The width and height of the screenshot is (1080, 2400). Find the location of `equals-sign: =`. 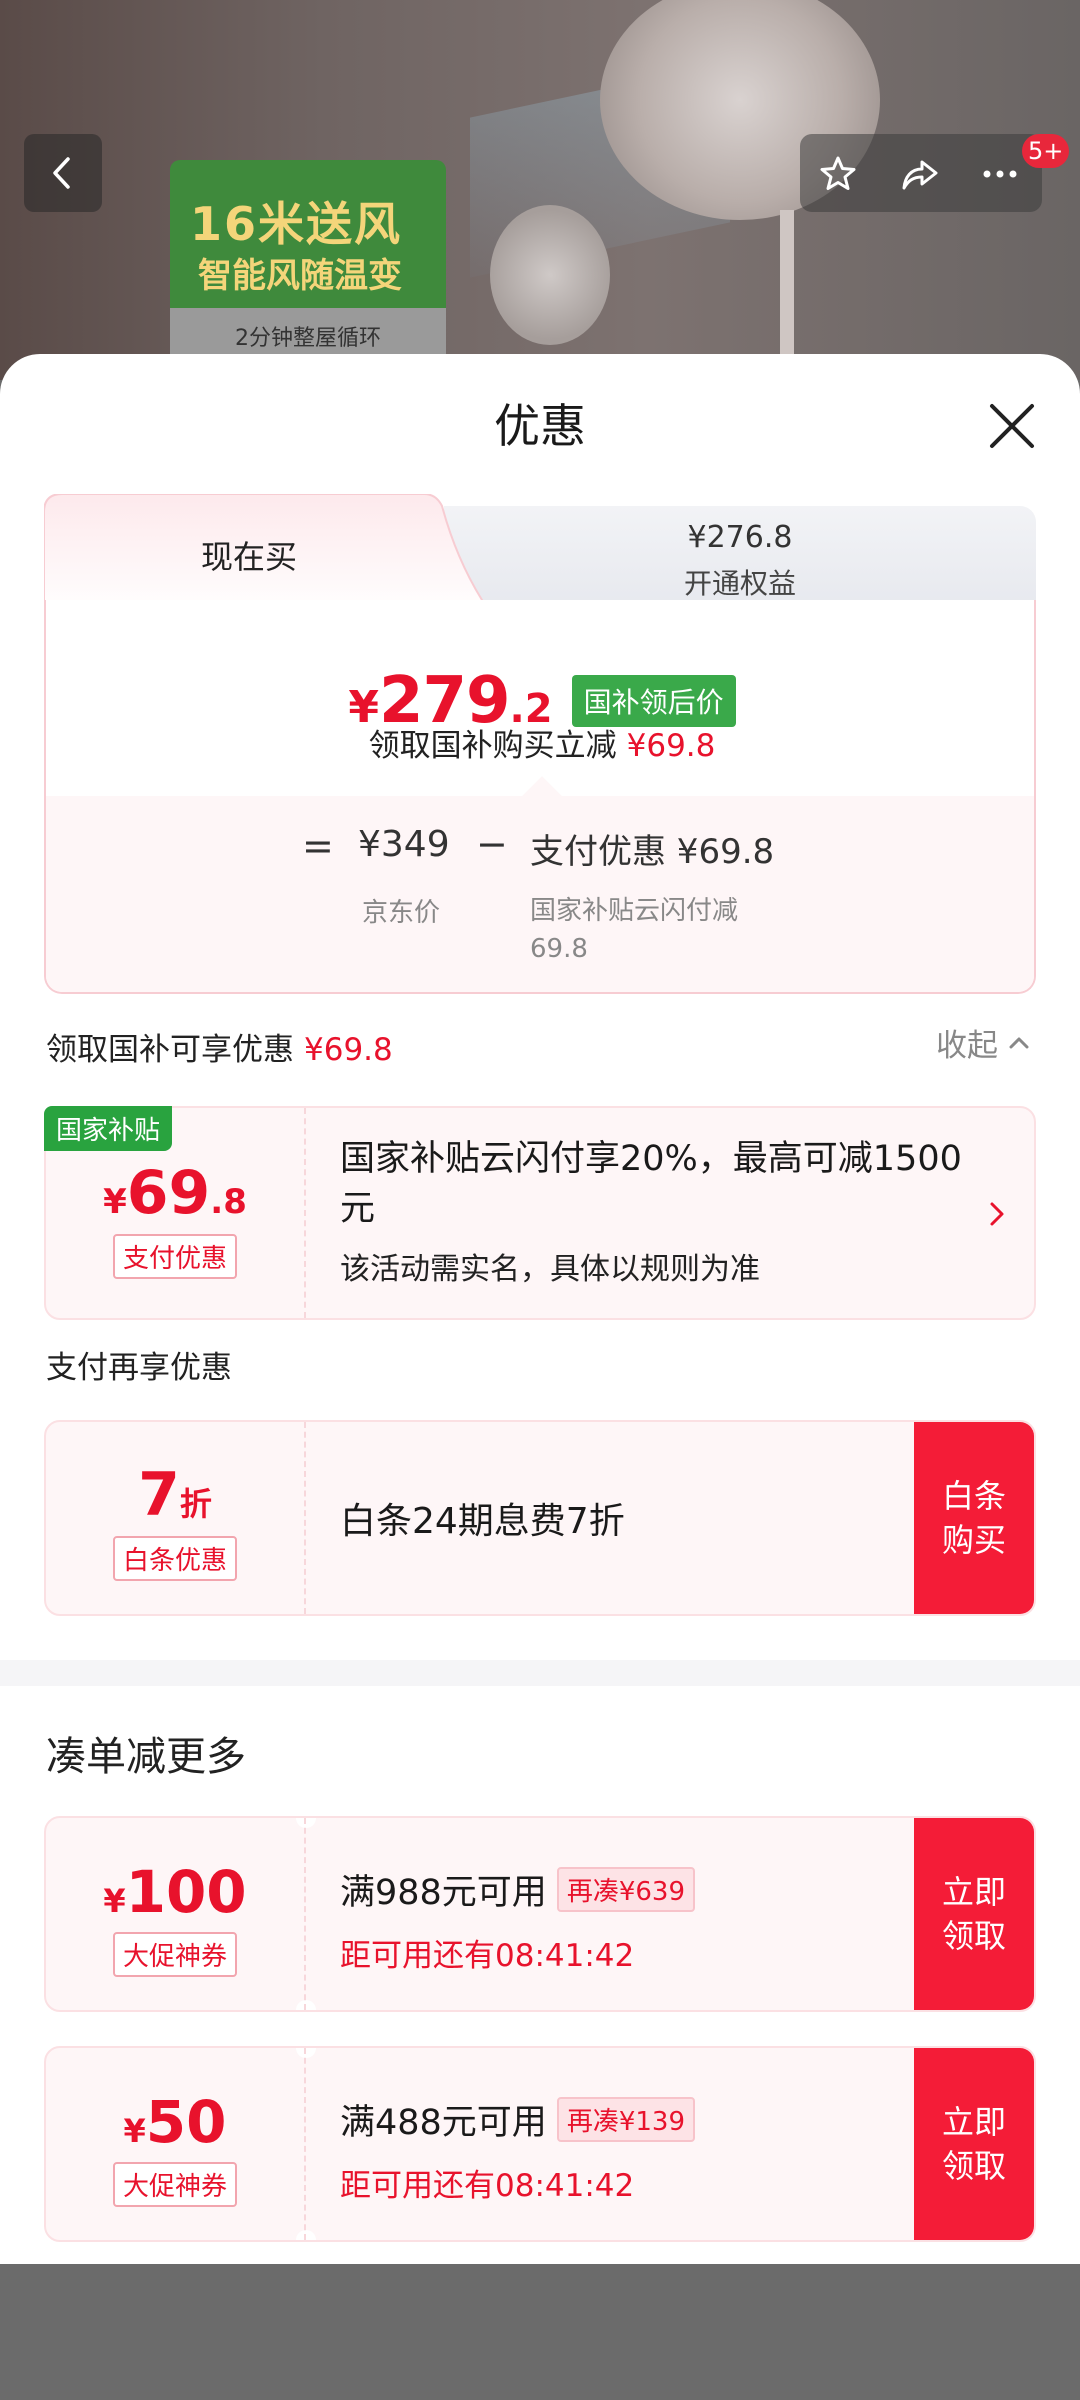

equals-sign: = is located at coordinates (318, 846).